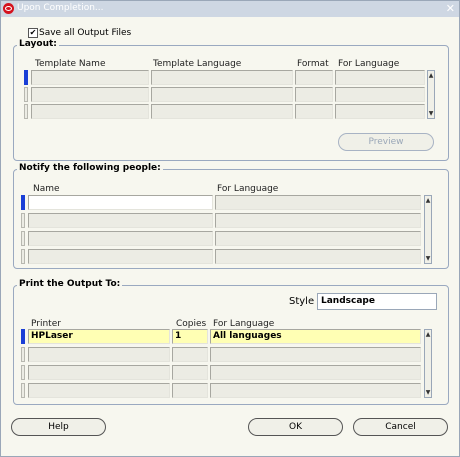 This screenshot has height=457, width=460. What do you see at coordinates (70, 284) in the screenshot?
I see `print-legend: Print the Output To:` at bounding box center [70, 284].